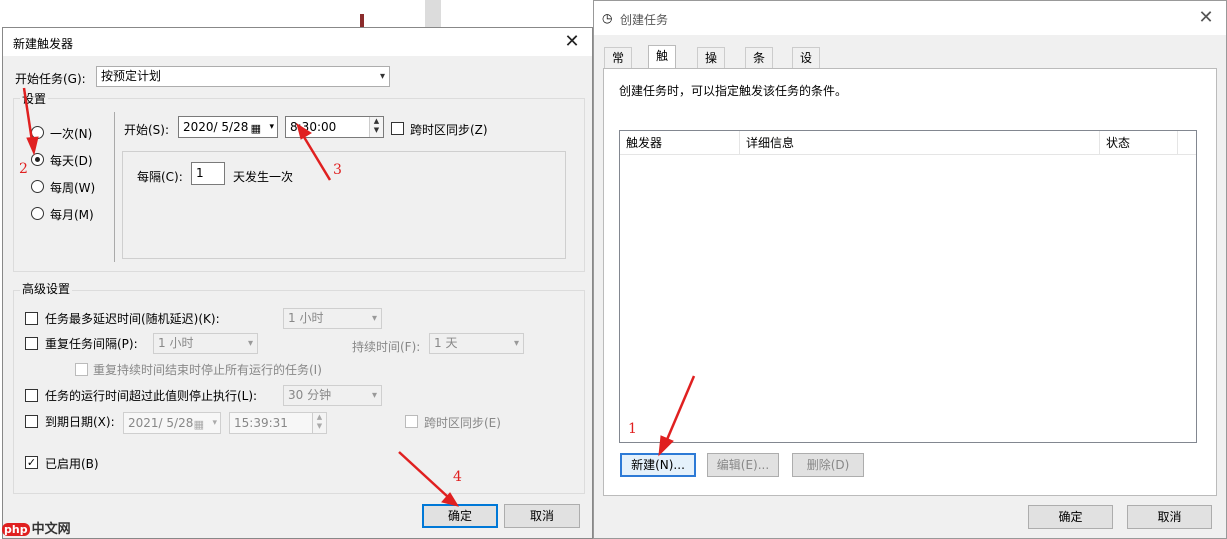 This screenshot has height=539, width=1227. Describe the element at coordinates (337, 170) in the screenshot. I see `annotation-3: 3` at that location.